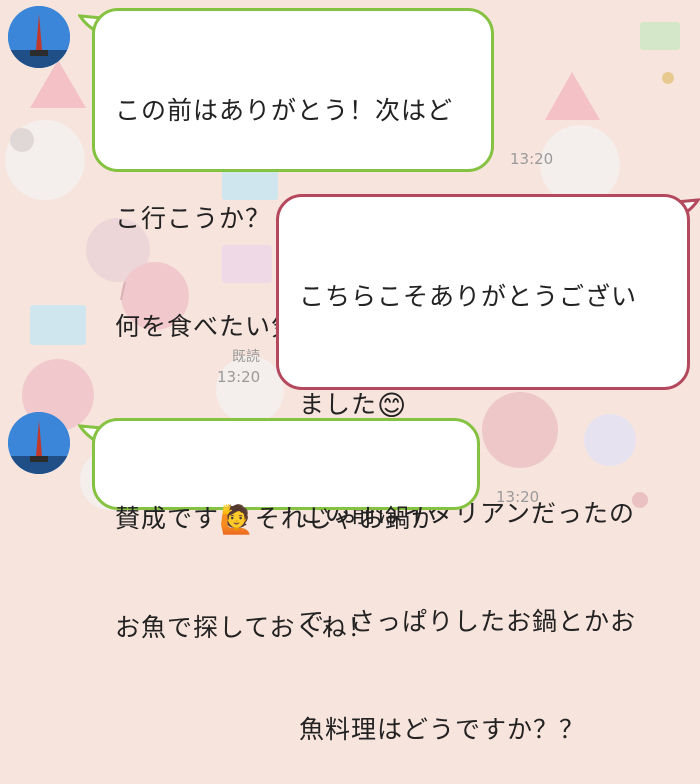  I want to click on read-receipt: 既読, so click(246, 357).